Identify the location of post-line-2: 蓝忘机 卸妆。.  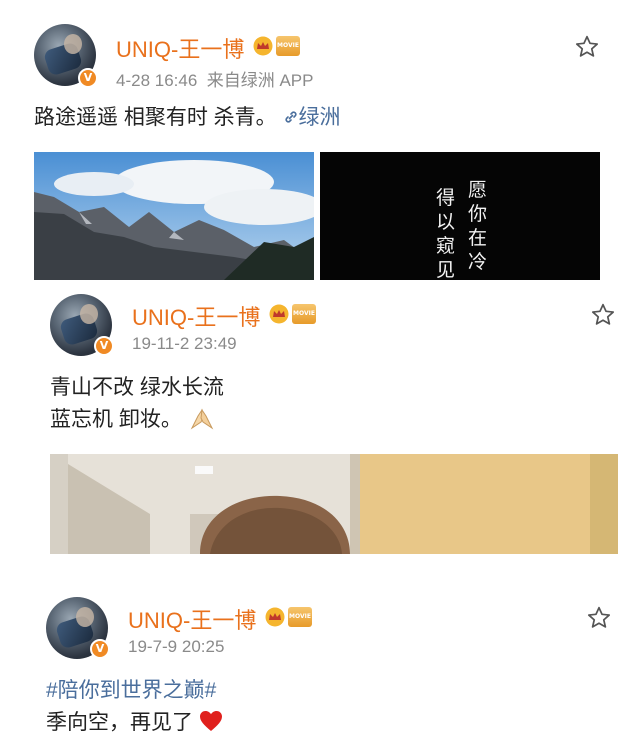
(137, 420).